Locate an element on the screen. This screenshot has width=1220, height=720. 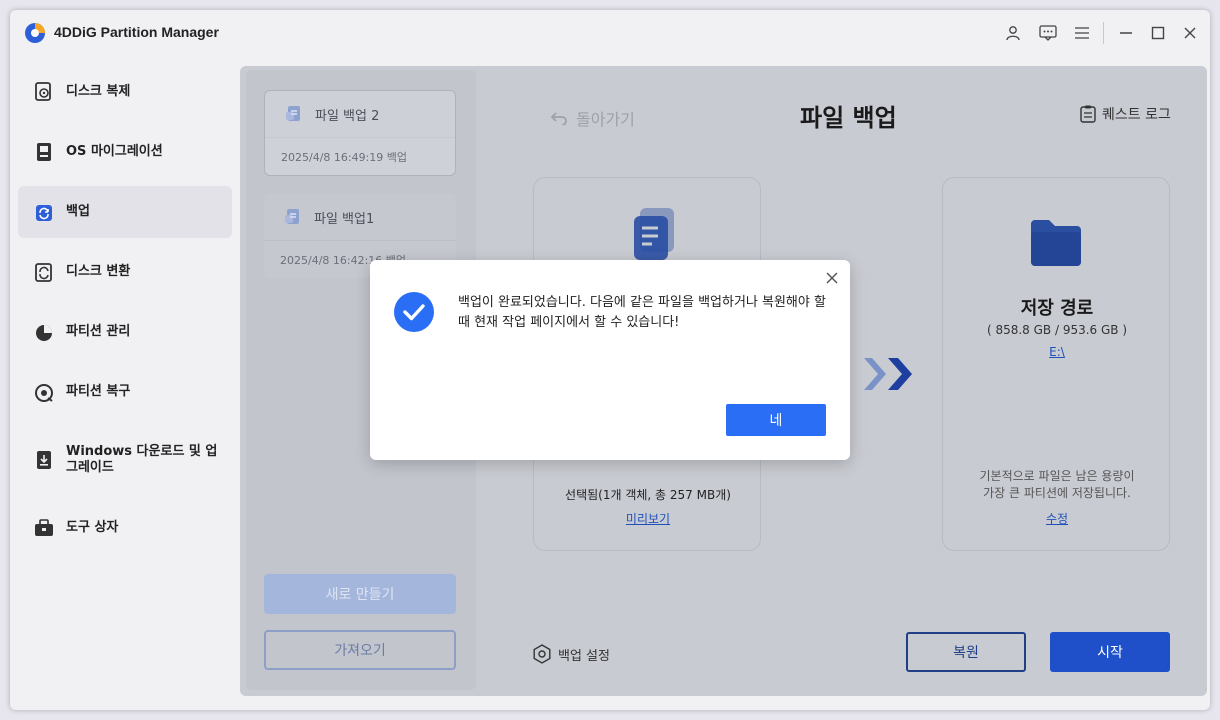
destination-size: ( 858.8 GB / 953.6 GB ) is located at coordinates (1057, 330).